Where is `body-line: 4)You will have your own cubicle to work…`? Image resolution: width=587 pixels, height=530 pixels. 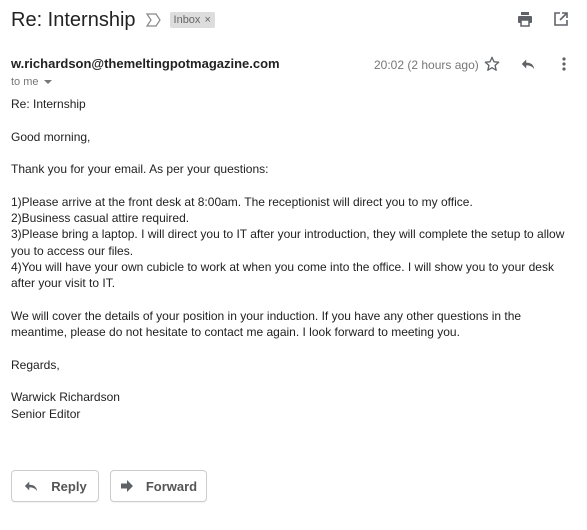 body-line: 4)You will have your own cubicle to work… is located at coordinates (282, 275).